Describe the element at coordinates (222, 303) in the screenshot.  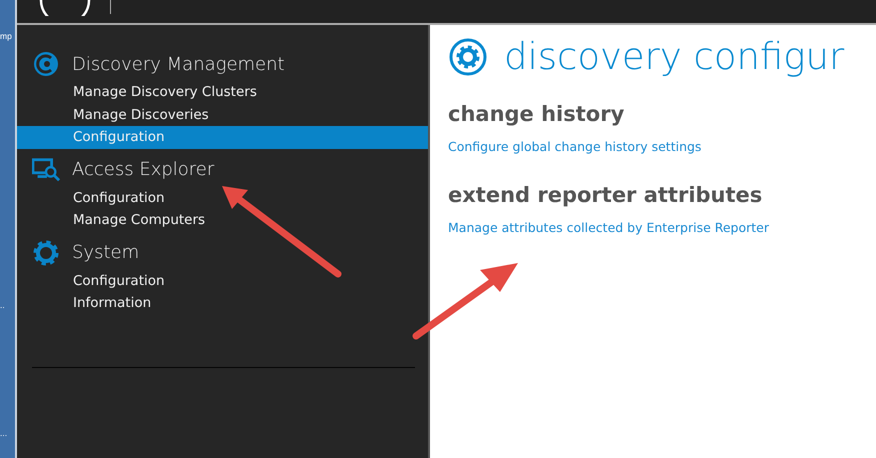
I see `nav-item: Information` at that location.